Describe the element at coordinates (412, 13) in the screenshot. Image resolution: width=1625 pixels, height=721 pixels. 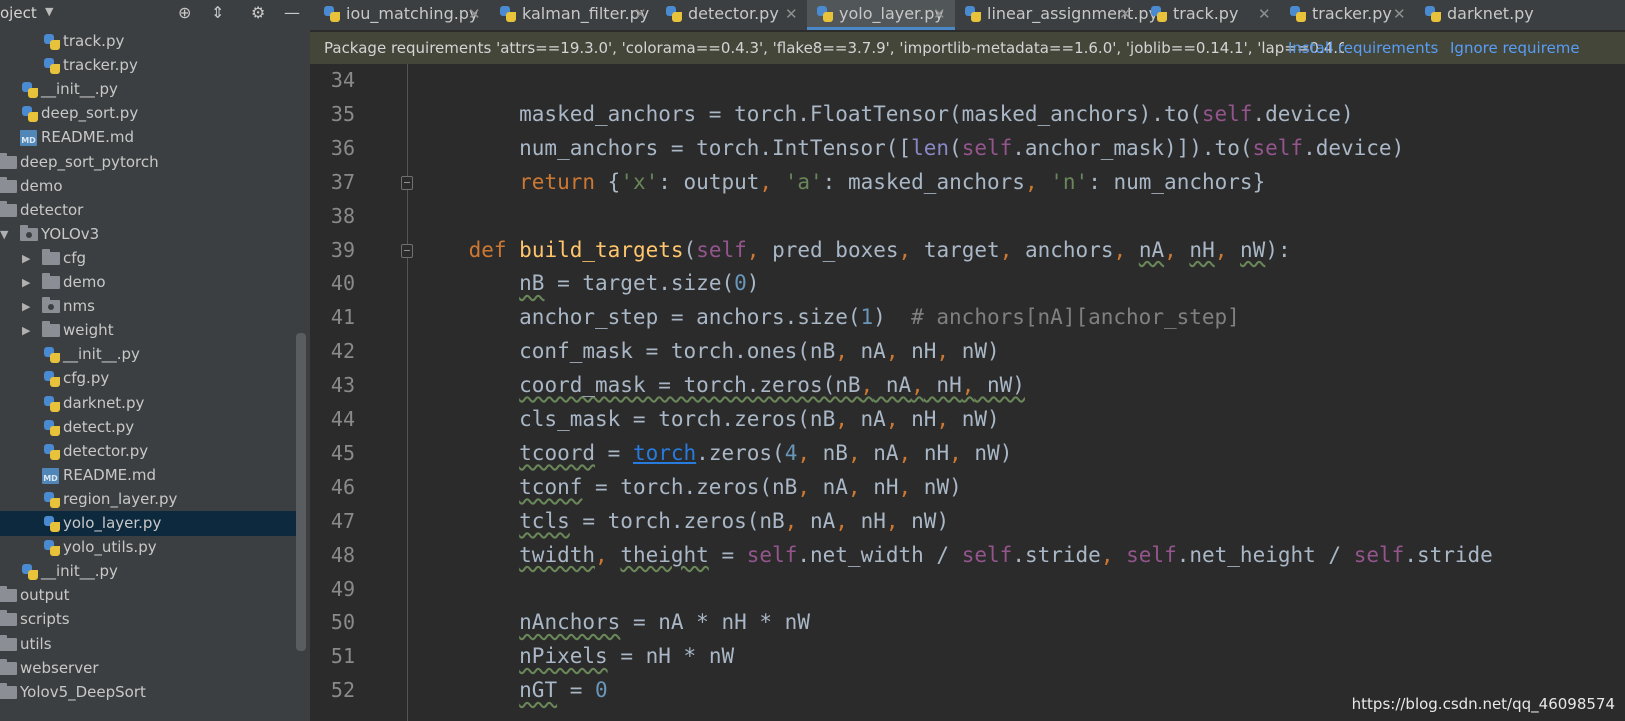
I see `tab-label: iou_matching.py` at that location.